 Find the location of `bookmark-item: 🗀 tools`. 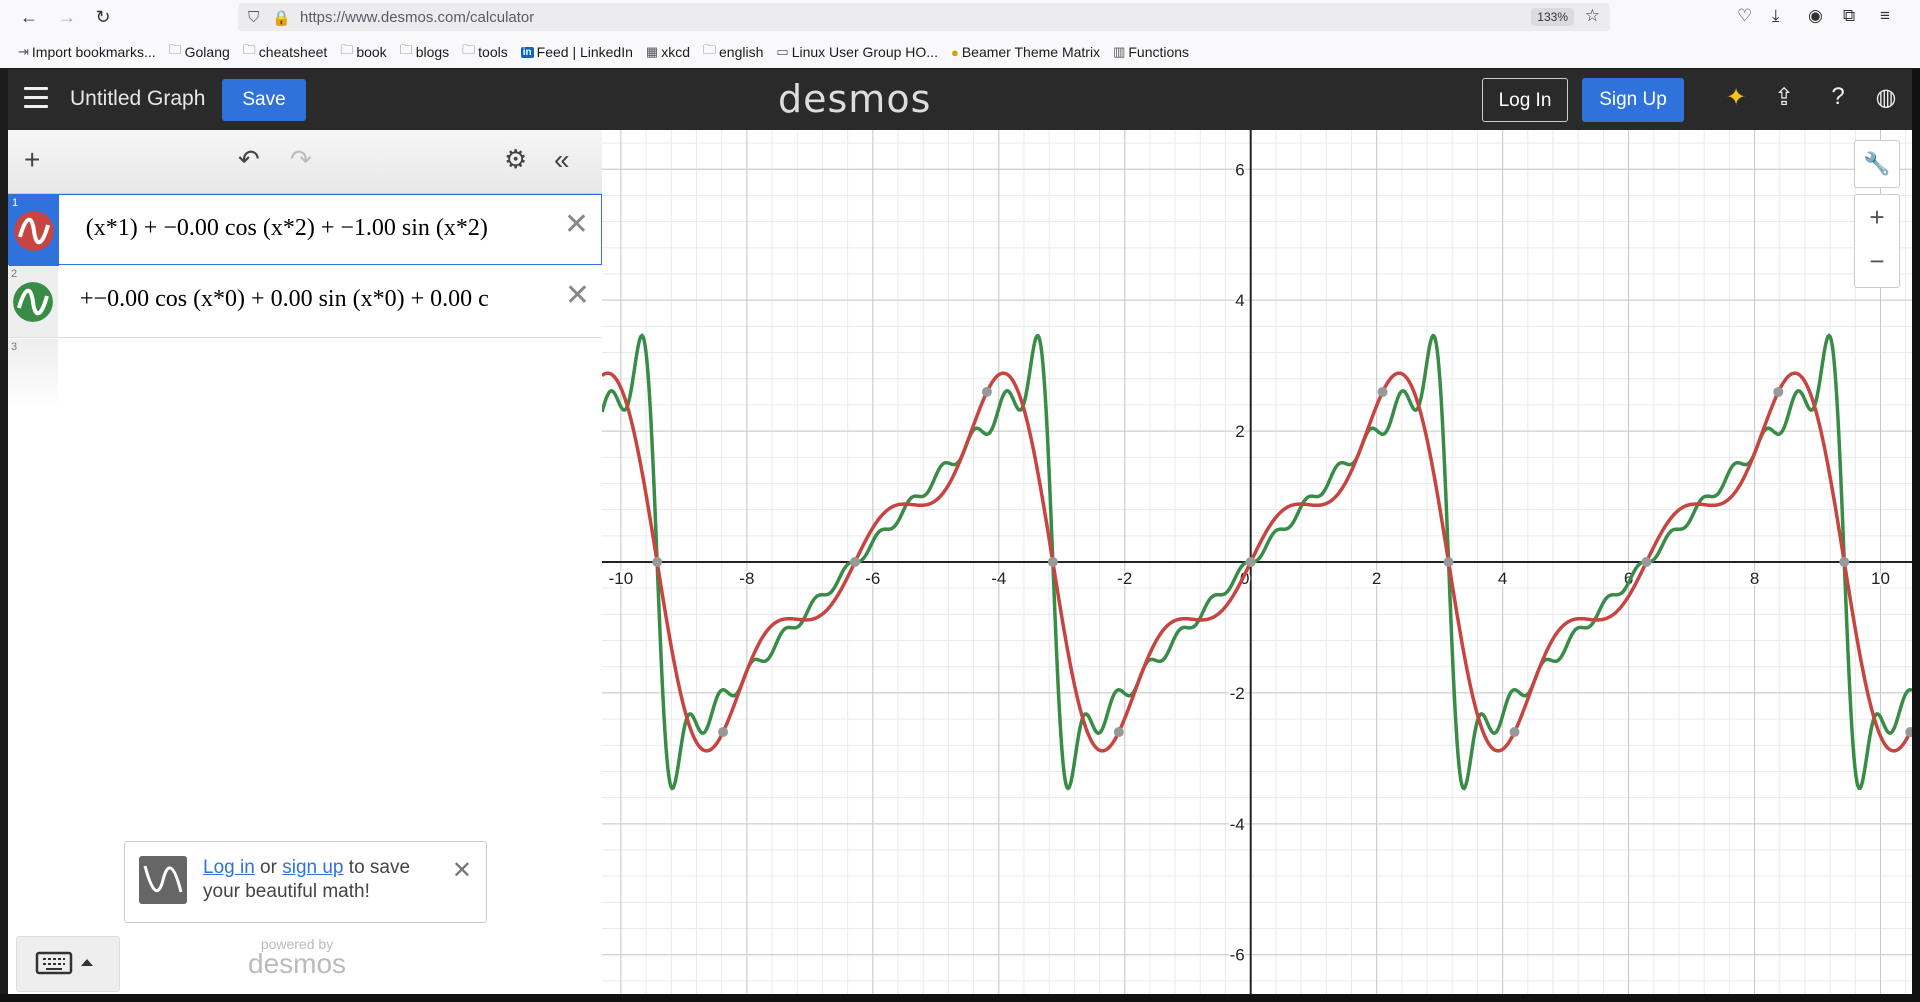

bookmark-item: 🗀 tools is located at coordinates (485, 52).